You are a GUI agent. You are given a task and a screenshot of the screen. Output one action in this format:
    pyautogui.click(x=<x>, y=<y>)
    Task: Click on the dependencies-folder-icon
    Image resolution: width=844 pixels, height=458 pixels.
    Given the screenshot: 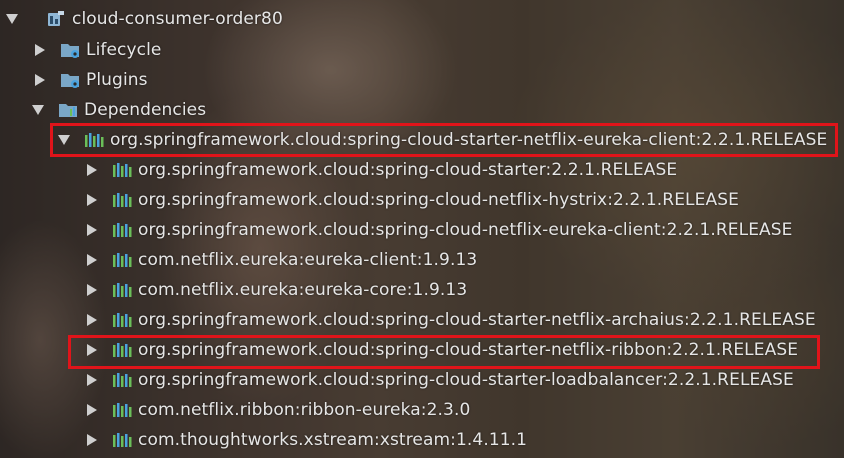 What is the action you would take?
    pyautogui.click(x=69, y=110)
    